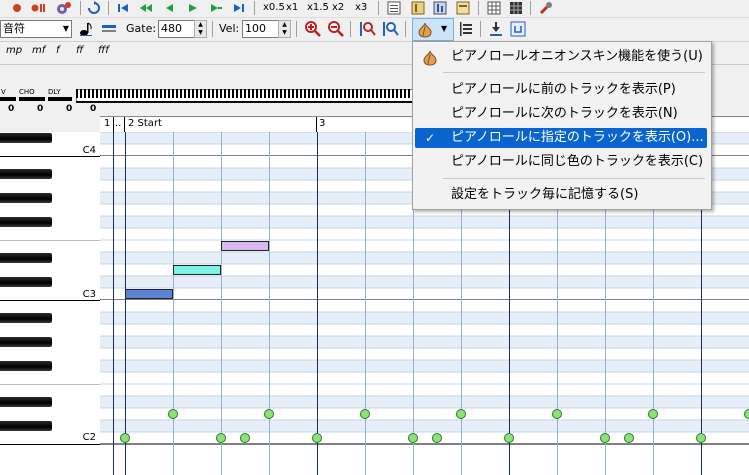  What do you see at coordinates (246, 96) in the screenshot?
I see `mini-keyboard` at bounding box center [246, 96].